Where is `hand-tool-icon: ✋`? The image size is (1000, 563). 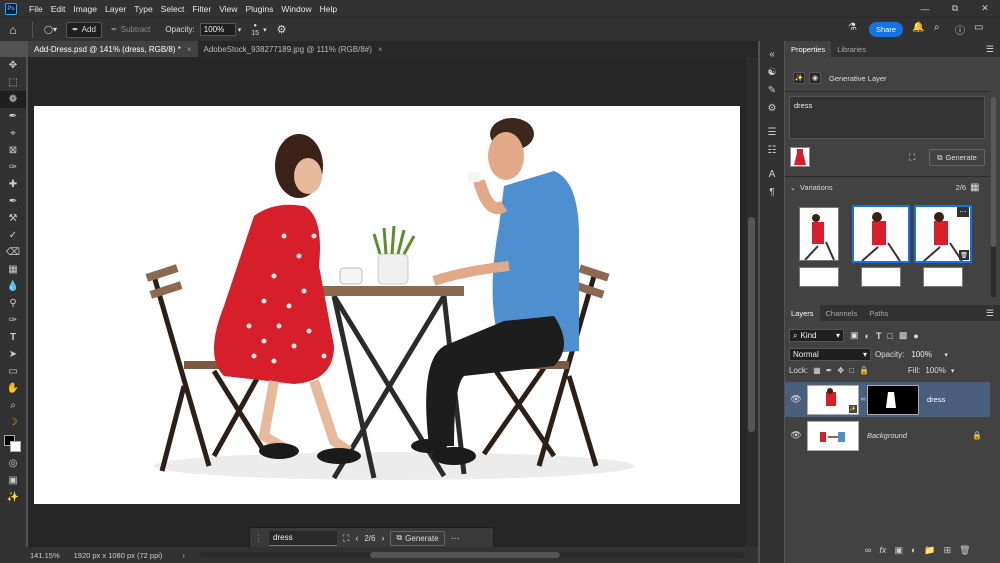 hand-tool-icon: ✋ is located at coordinates (13, 388).